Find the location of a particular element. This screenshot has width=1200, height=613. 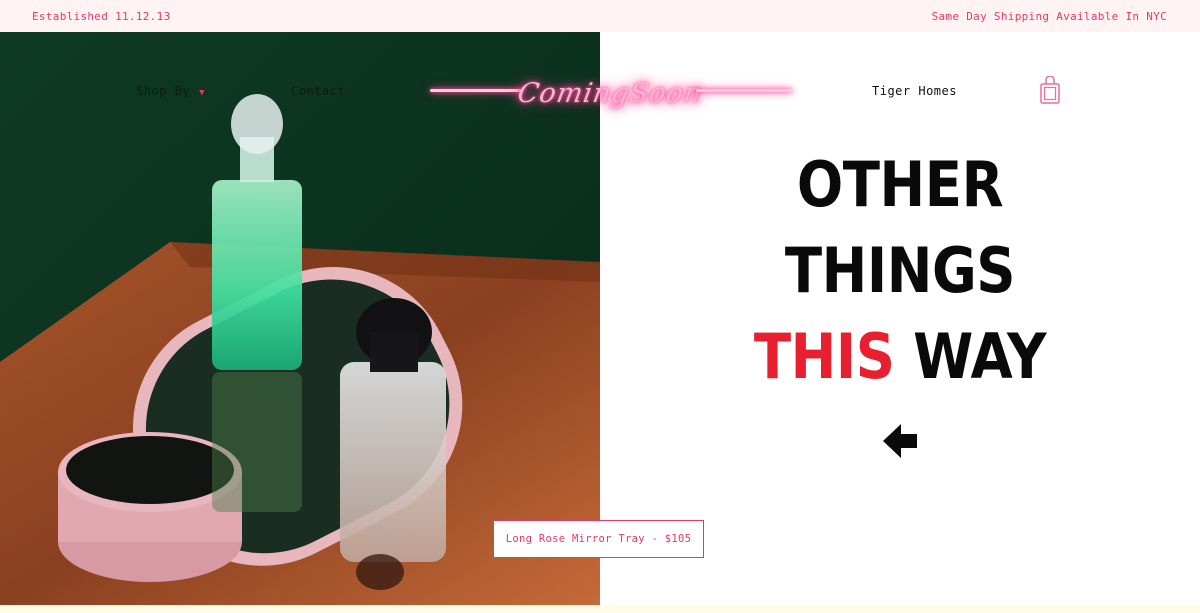

coming-soon-logo: ComingSoon is located at coordinates (611, 98).